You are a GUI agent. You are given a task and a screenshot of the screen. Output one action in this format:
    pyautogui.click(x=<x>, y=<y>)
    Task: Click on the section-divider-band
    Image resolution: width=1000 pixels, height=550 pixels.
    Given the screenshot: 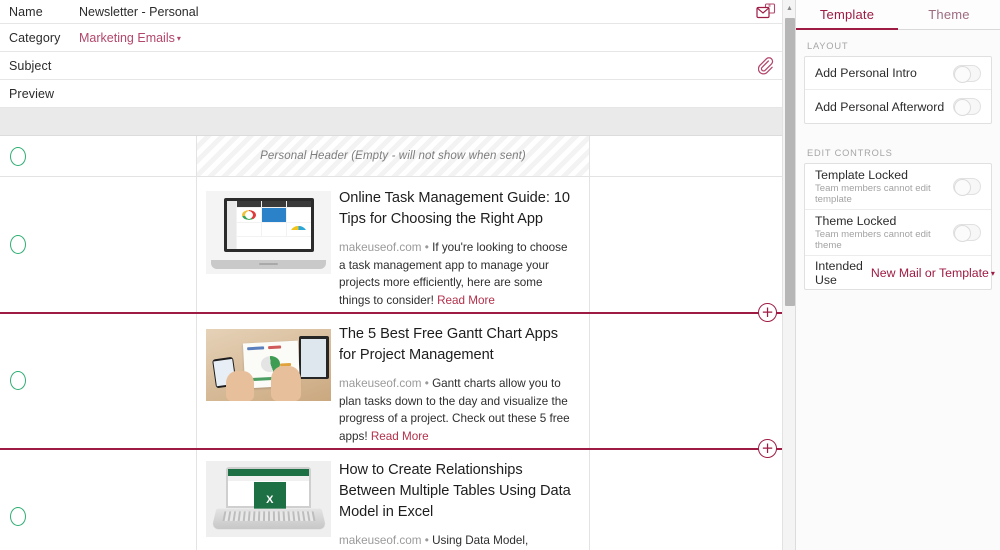 What is the action you would take?
    pyautogui.click(x=397, y=122)
    